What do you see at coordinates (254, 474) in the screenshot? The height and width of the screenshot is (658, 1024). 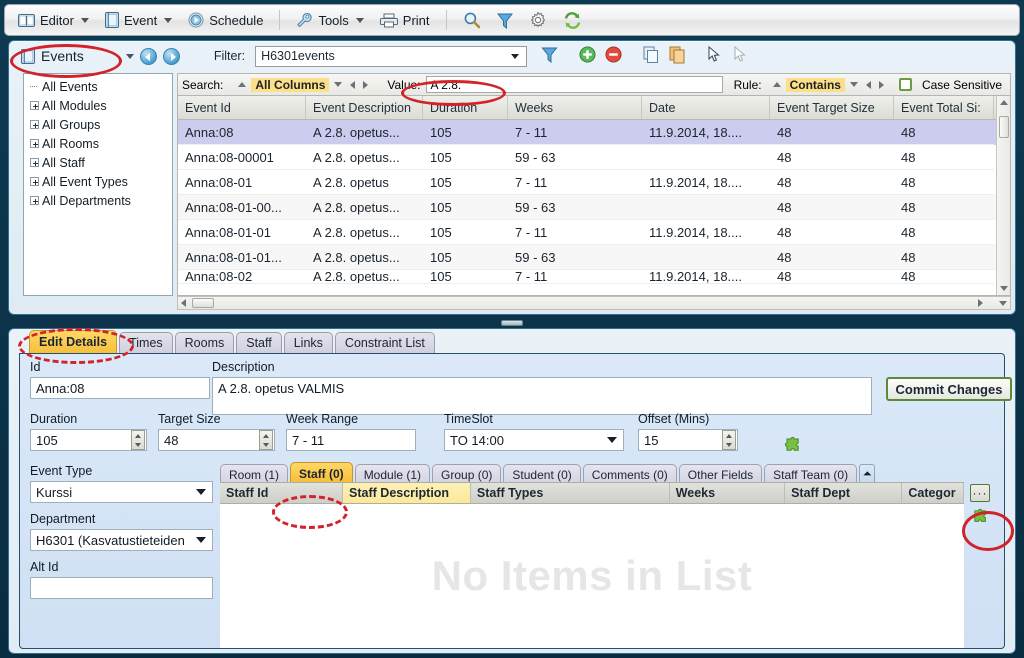 I see `subtab-room: Room (1)` at bounding box center [254, 474].